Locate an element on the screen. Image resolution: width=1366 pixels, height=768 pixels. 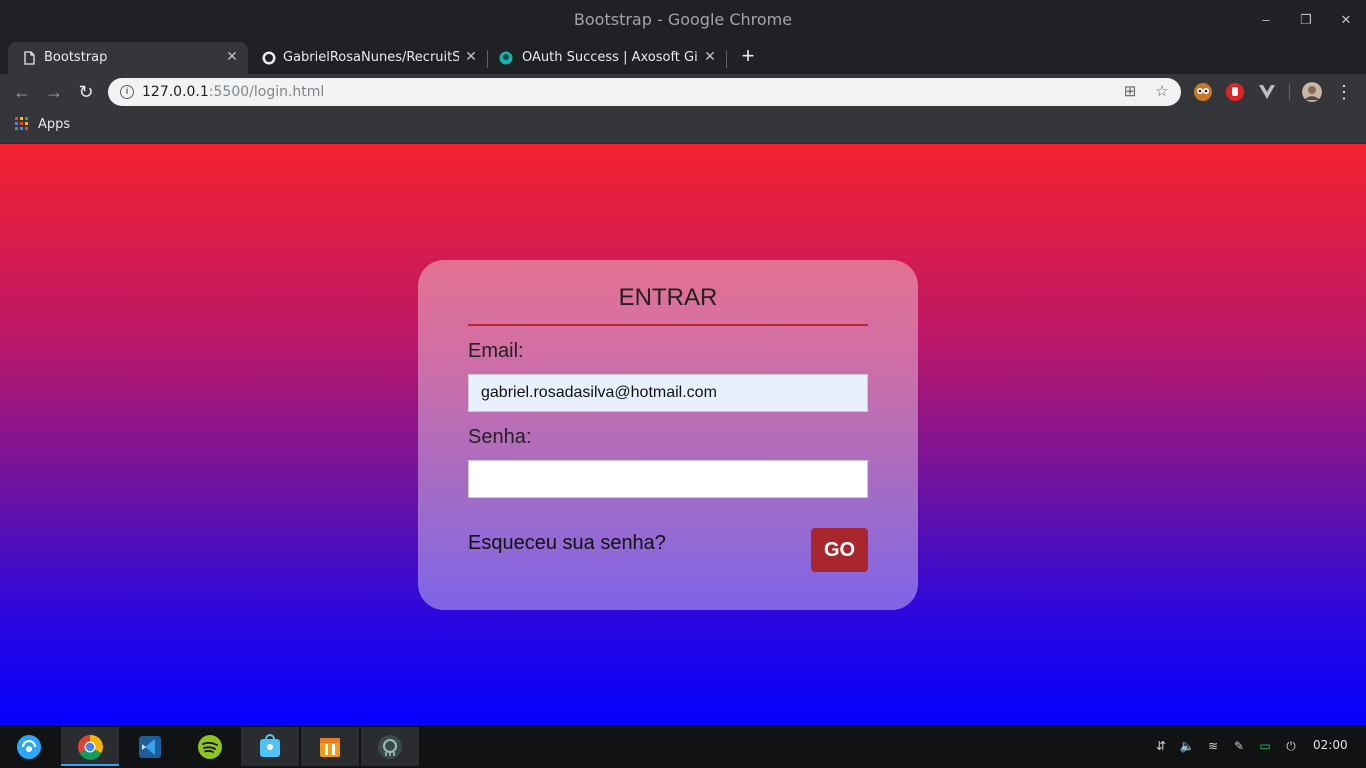
chrome-icon is located at coordinates (90, 747).